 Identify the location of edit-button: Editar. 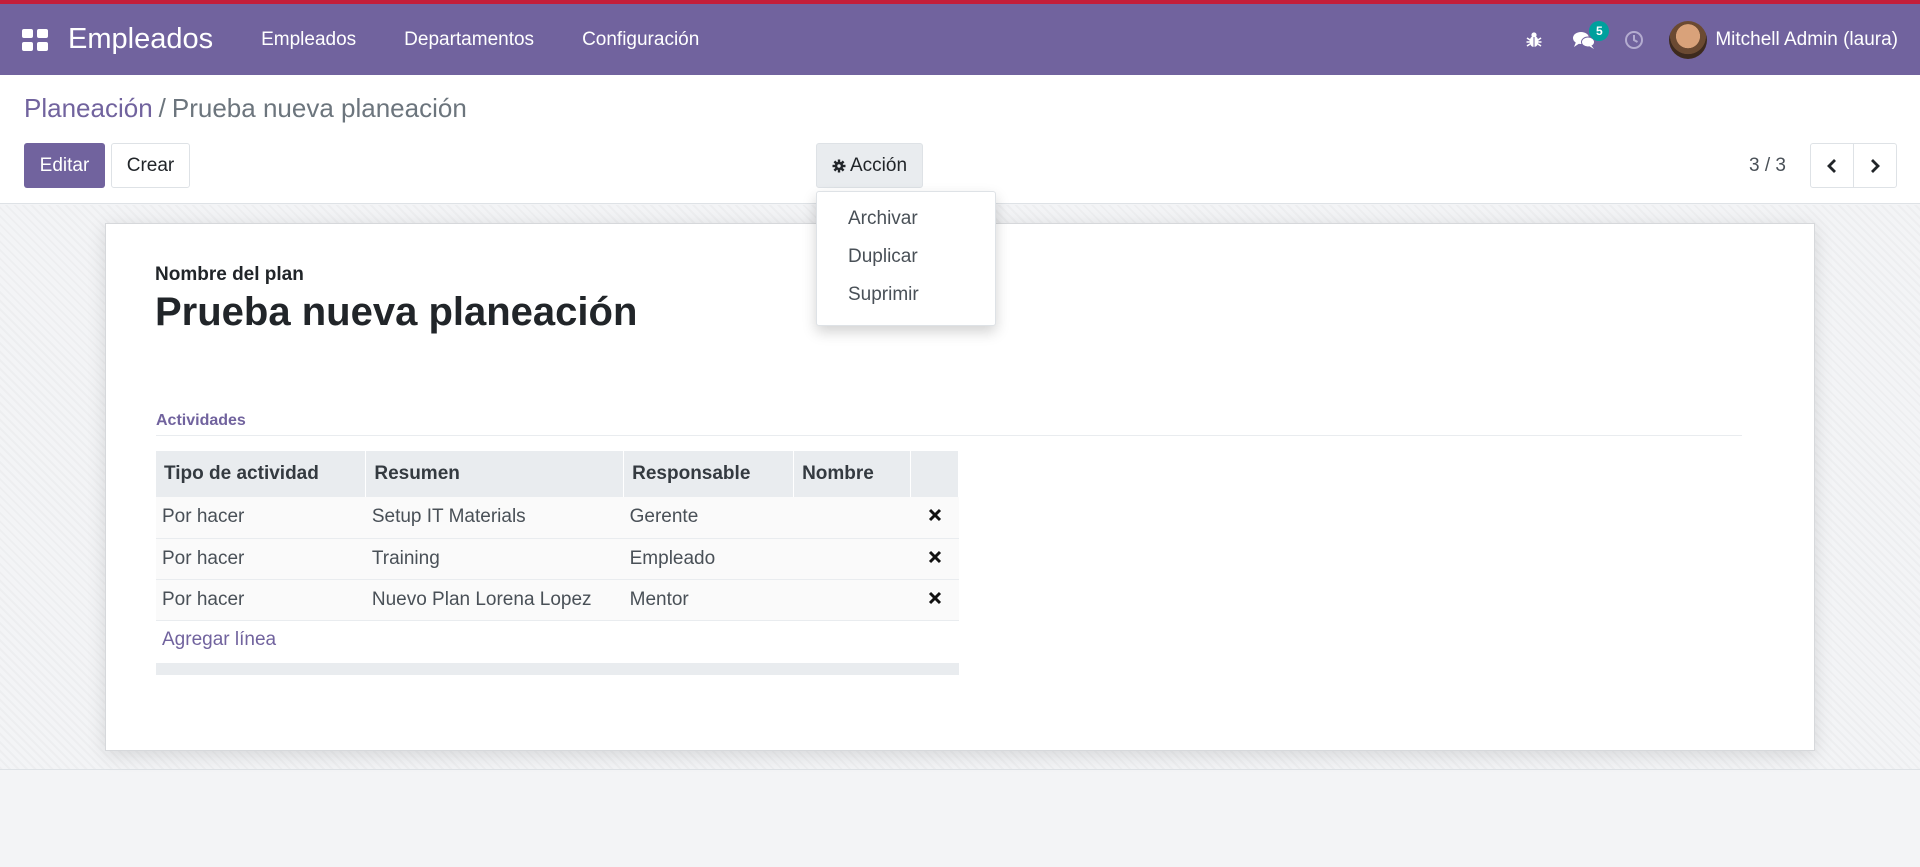
(64, 165).